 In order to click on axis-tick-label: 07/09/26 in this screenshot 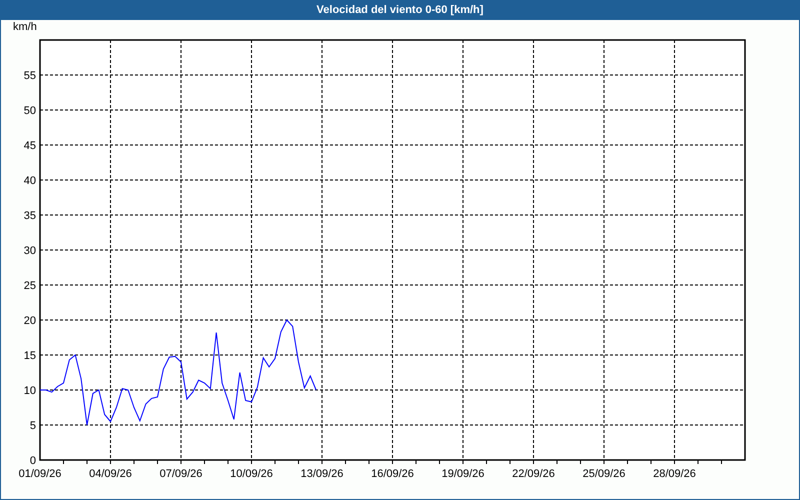, I will do `click(181, 474)`.